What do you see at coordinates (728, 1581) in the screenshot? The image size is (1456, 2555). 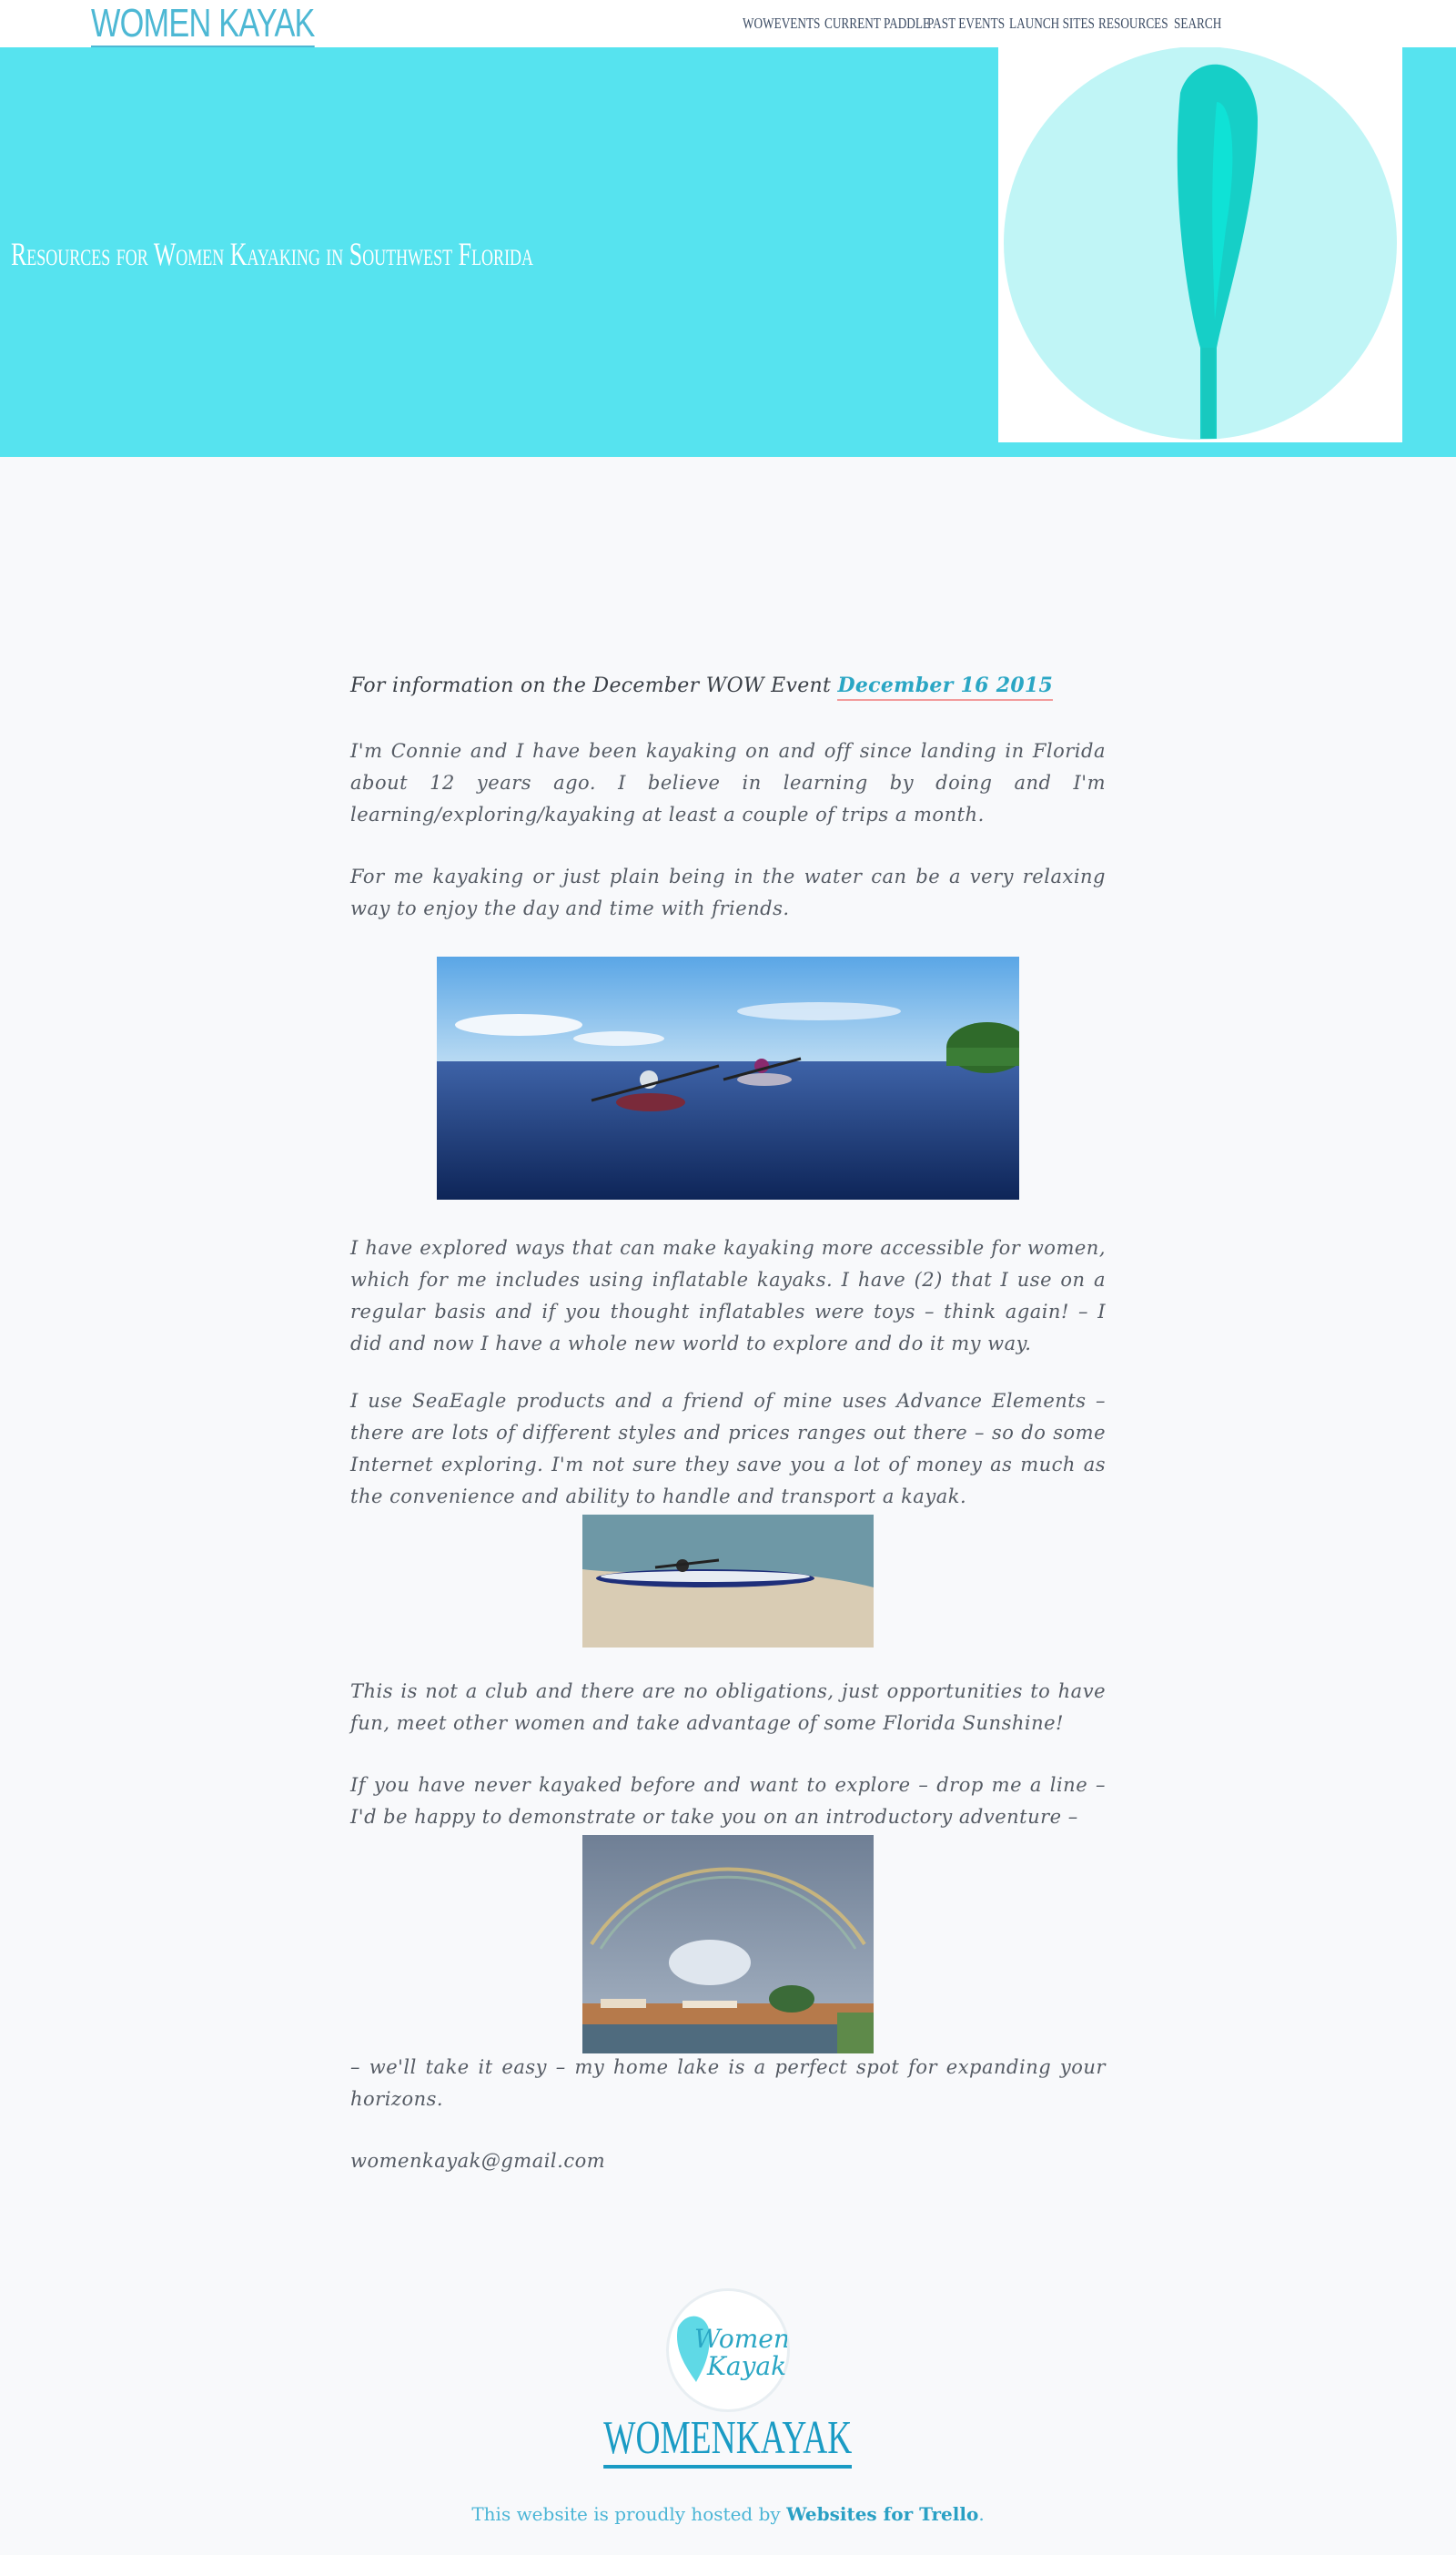 I see `inflatable-kayak-photo` at bounding box center [728, 1581].